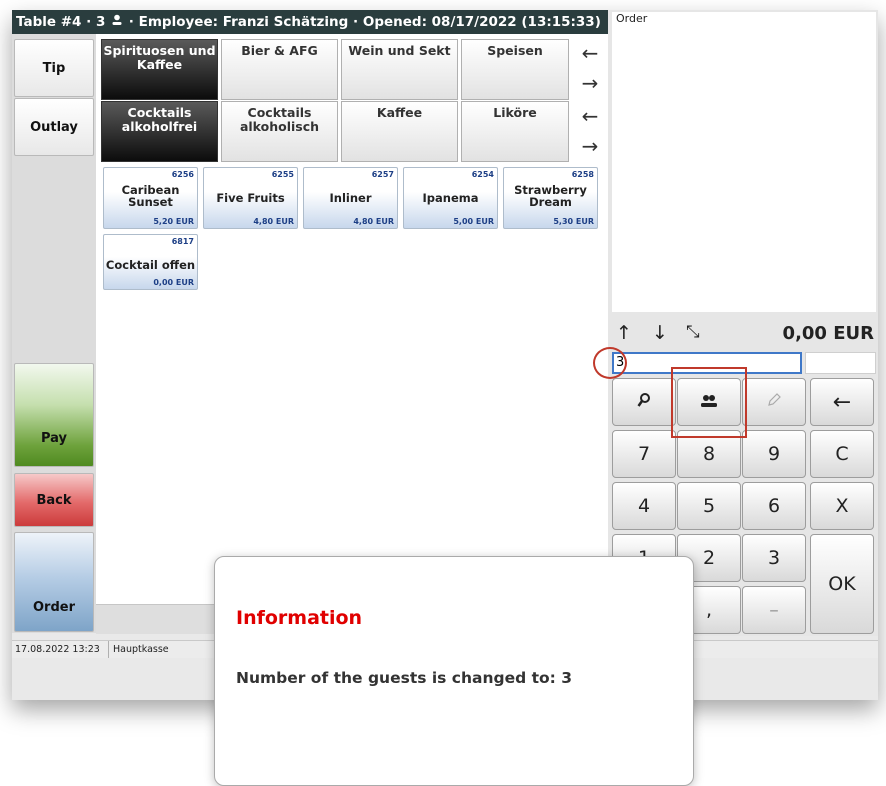 Image resolution: width=886 pixels, height=786 pixels. Describe the element at coordinates (842, 584) in the screenshot. I see `ok-key: OK` at that location.